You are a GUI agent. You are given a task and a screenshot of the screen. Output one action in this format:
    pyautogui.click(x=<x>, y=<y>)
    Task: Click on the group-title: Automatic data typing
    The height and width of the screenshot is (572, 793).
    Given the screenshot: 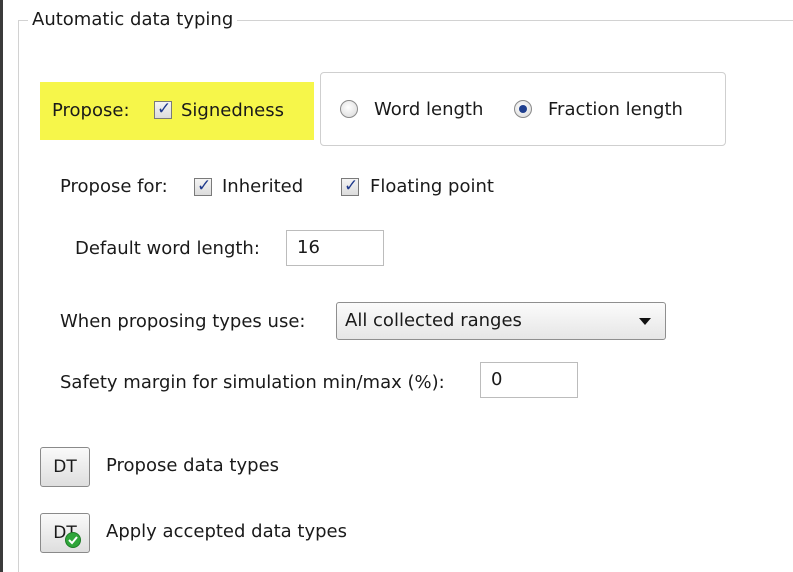 What is the action you would take?
    pyautogui.click(x=133, y=20)
    